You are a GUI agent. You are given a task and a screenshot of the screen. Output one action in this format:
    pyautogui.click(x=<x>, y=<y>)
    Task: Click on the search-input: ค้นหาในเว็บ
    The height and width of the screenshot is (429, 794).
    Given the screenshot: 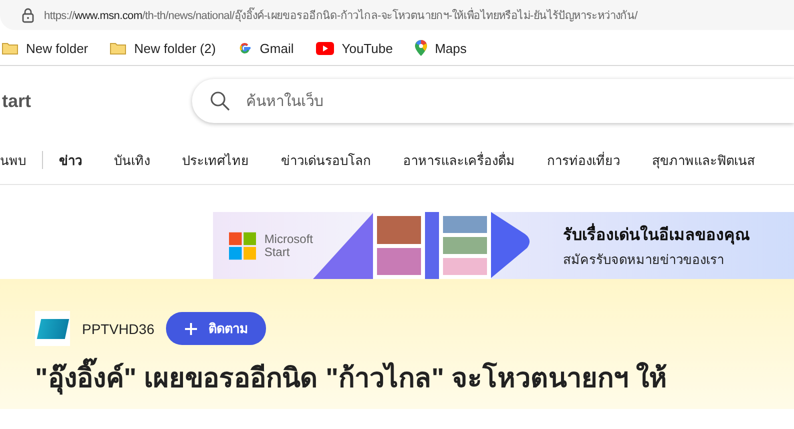 What is the action you would take?
    pyautogui.click(x=519, y=101)
    